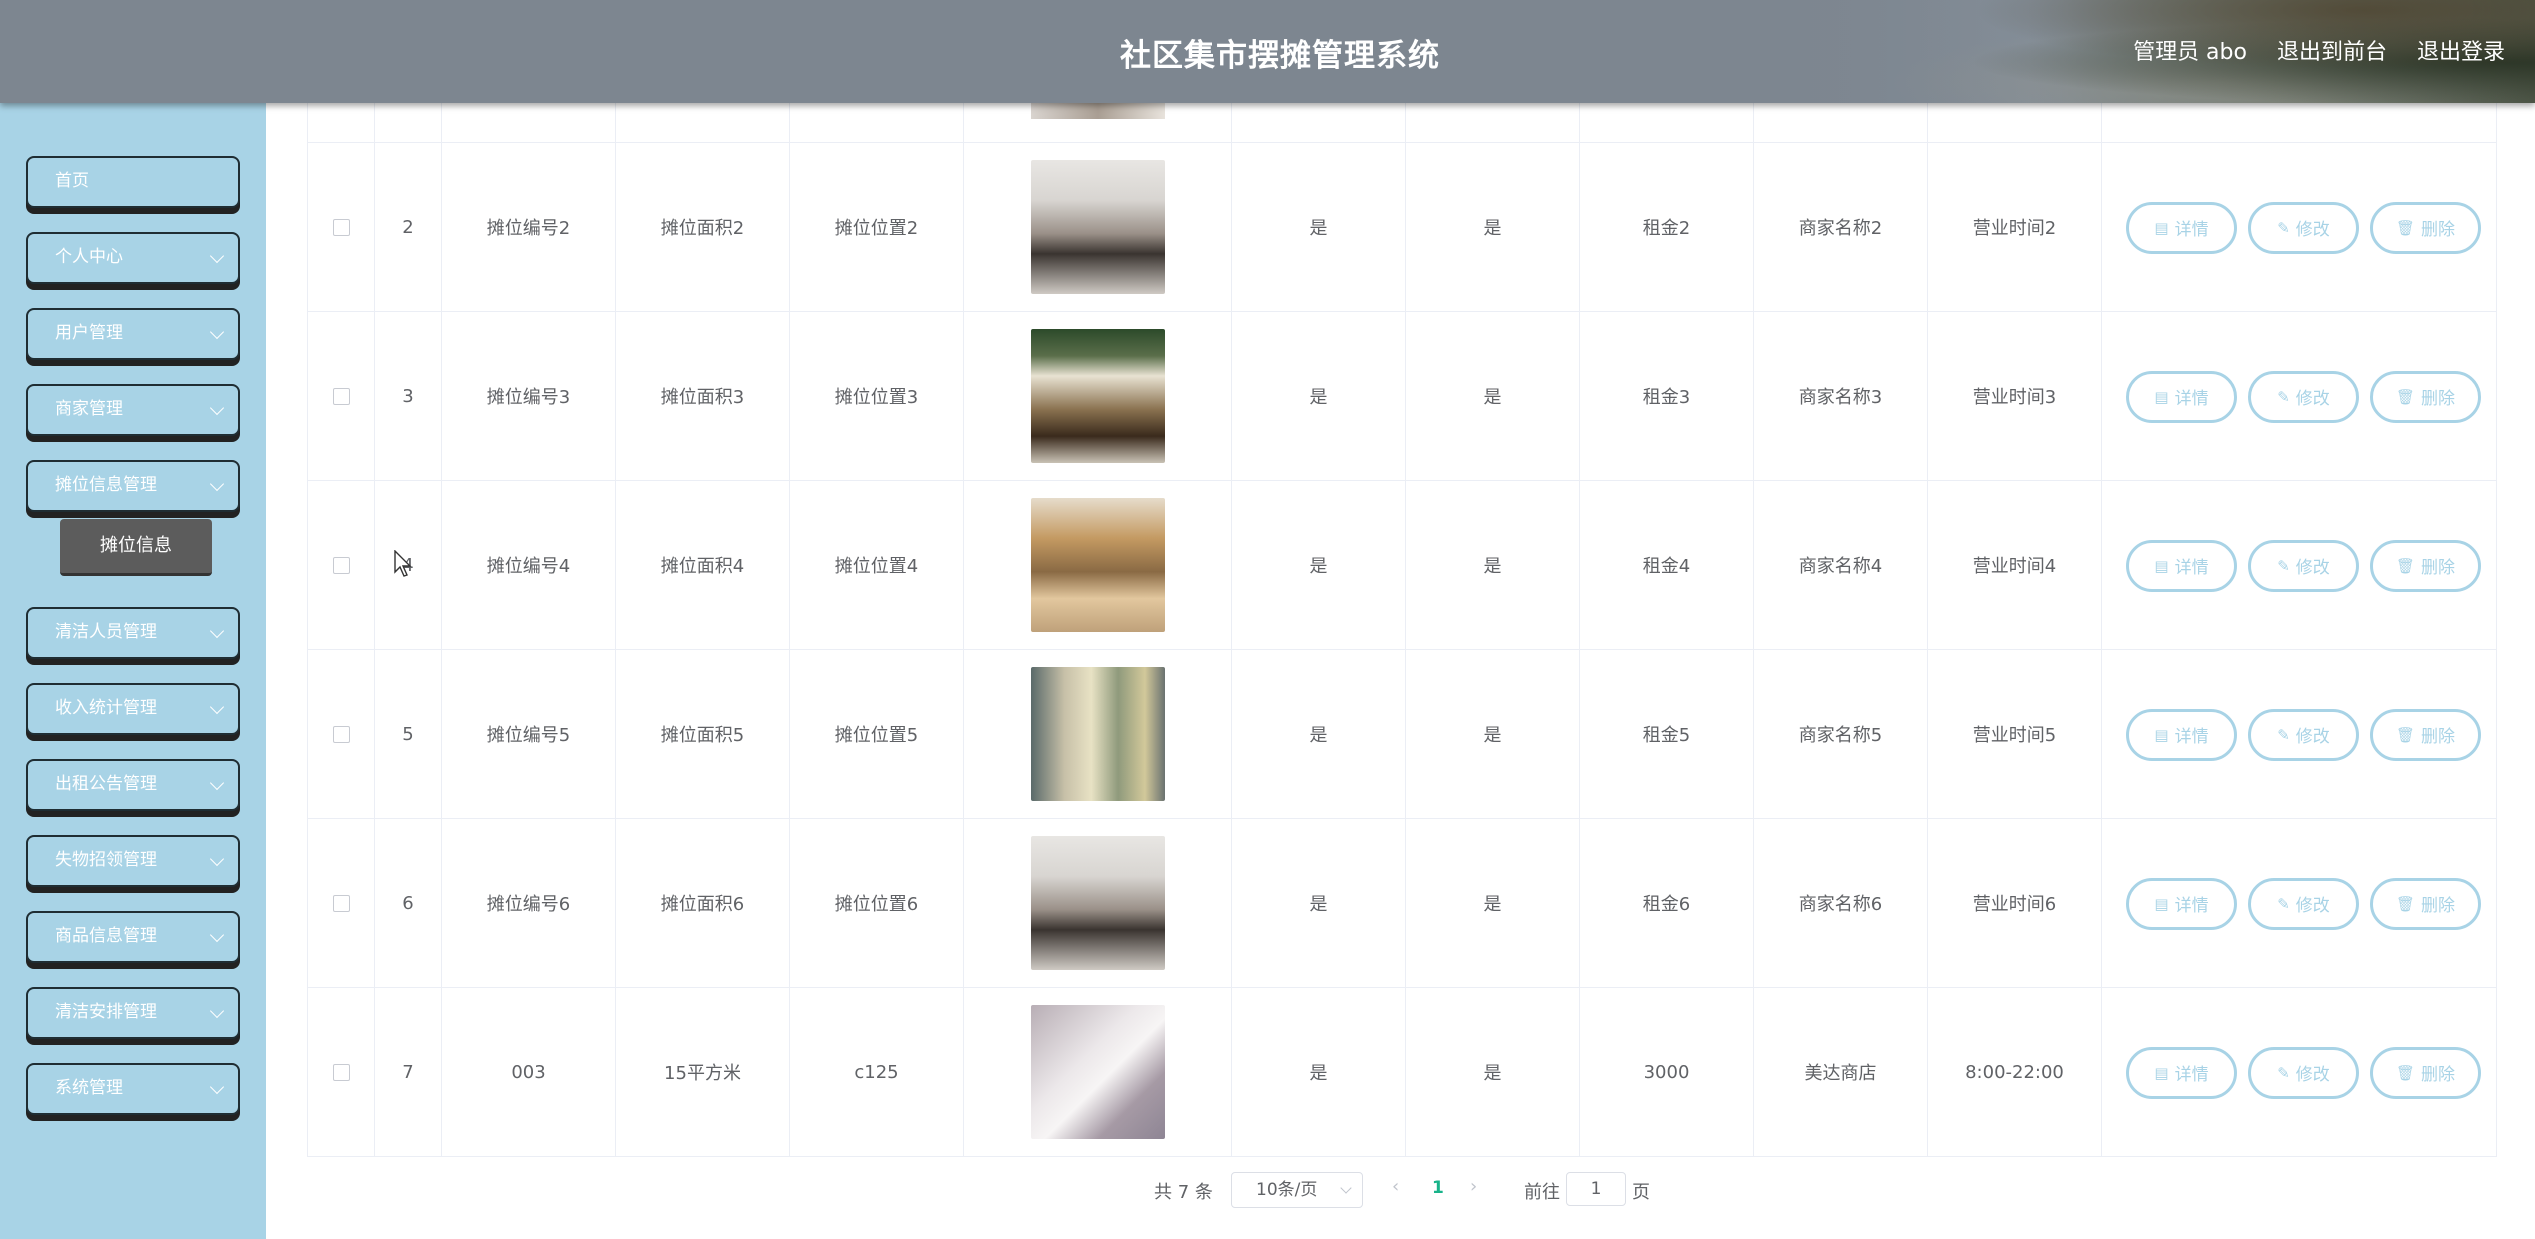 This screenshot has width=2535, height=1239. I want to click on sidebar-item-system-management: 系统管理, so click(133, 1089).